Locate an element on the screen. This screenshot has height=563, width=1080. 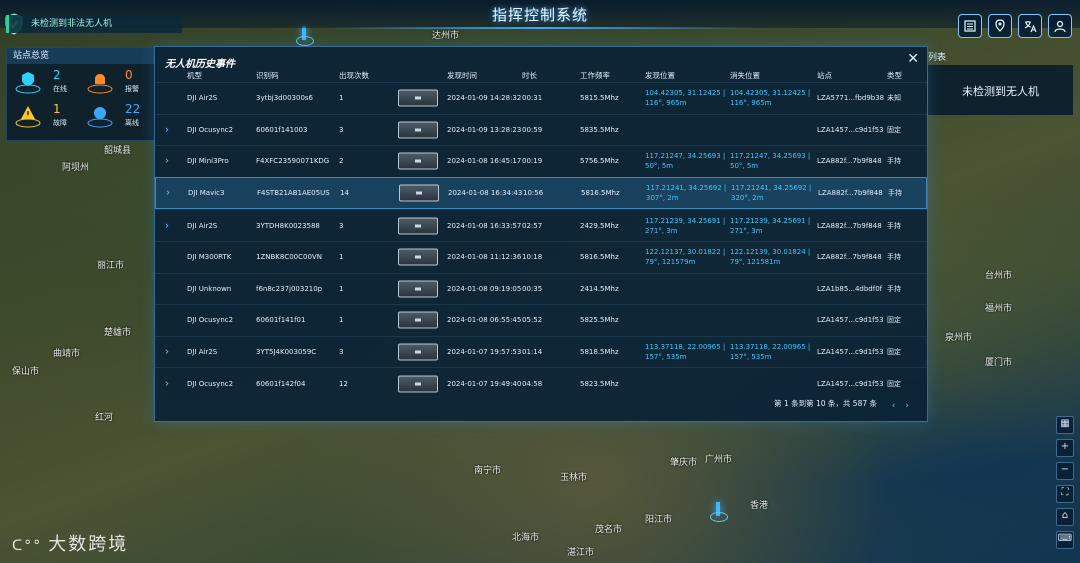
watermark-text: 大数跨境 is located at coordinates (88, 544).